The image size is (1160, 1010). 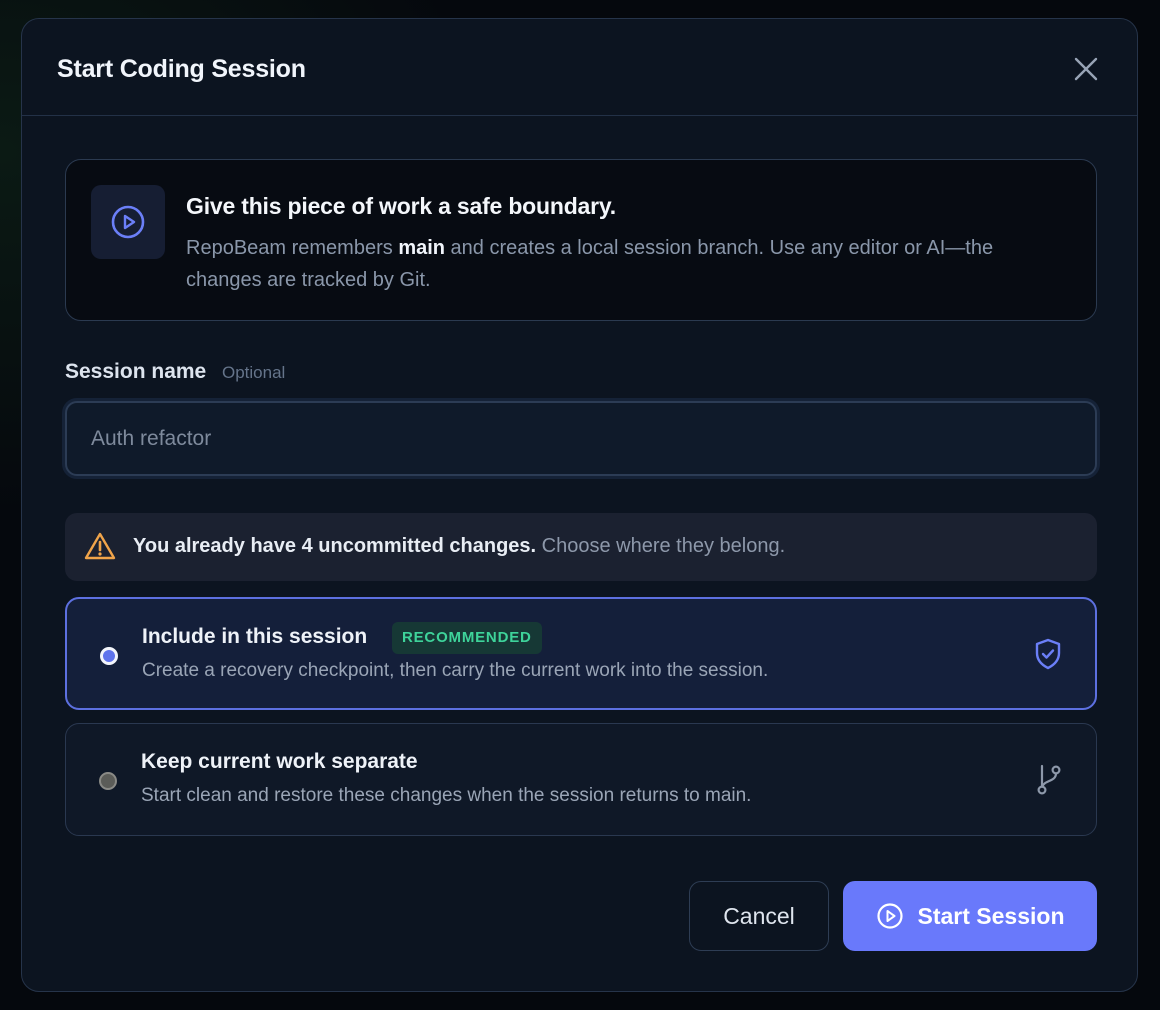 What do you see at coordinates (991, 915) in the screenshot?
I see `start-session-label: Start Session` at bounding box center [991, 915].